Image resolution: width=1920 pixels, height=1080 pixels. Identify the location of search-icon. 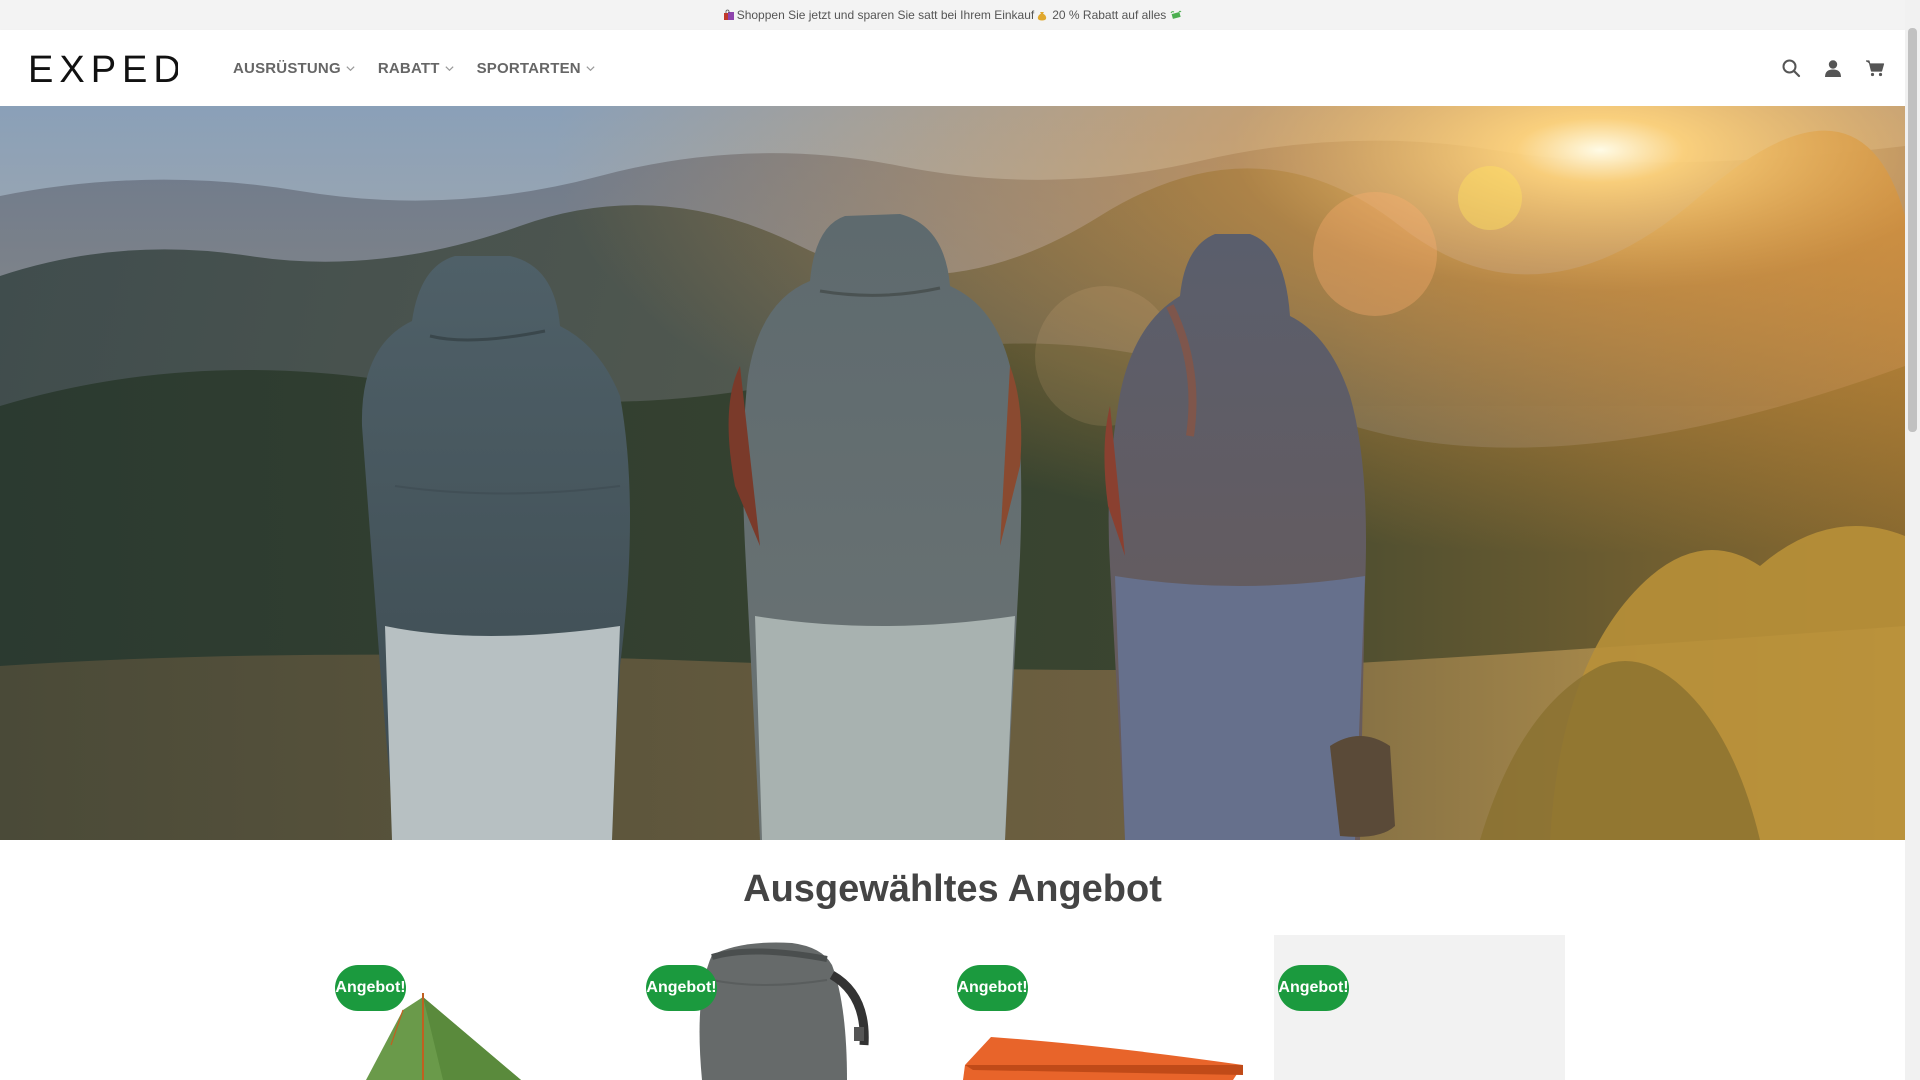
(1791, 68).